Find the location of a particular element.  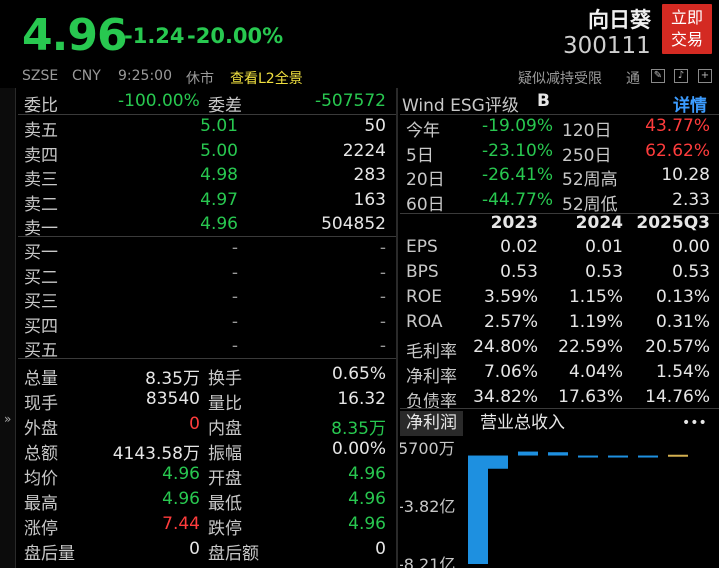

fin-label: BPS is located at coordinates (422, 272).